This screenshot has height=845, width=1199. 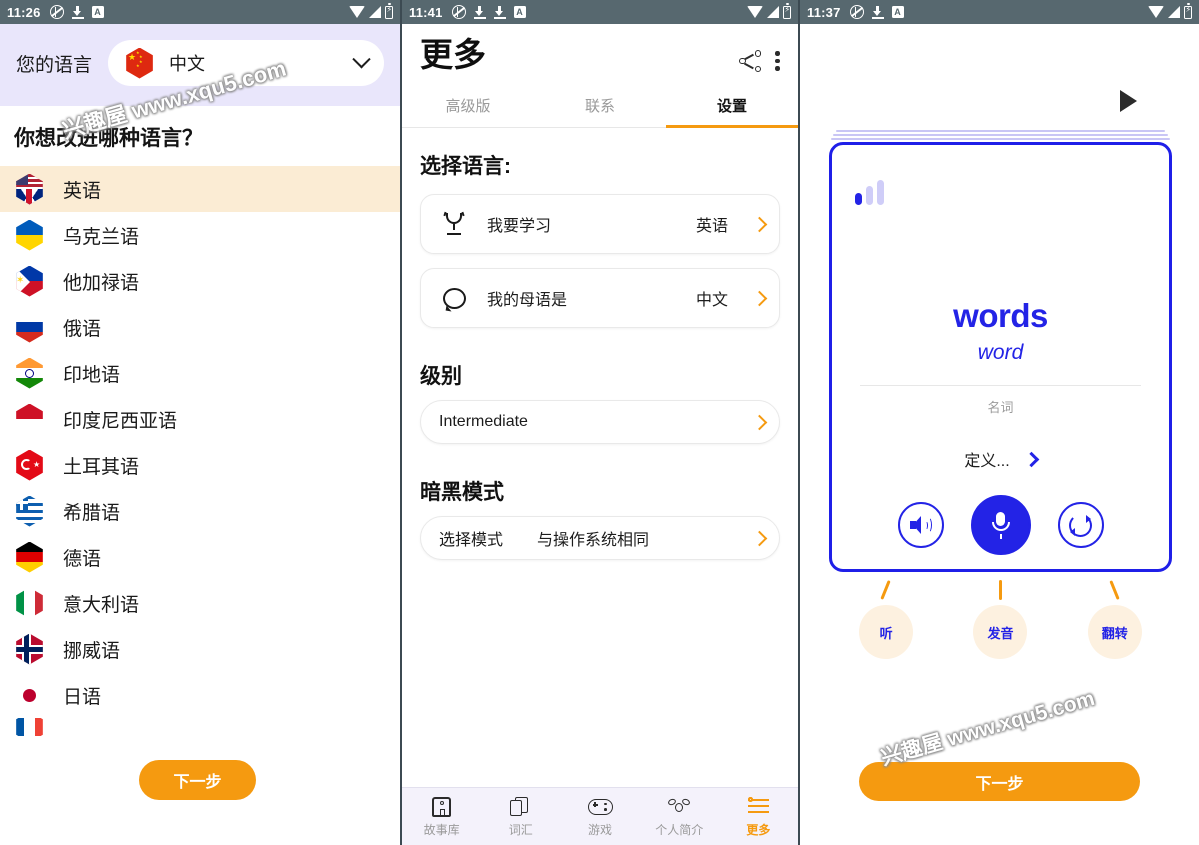 I want to click on row-label: 选择模式, so click(x=471, y=541).